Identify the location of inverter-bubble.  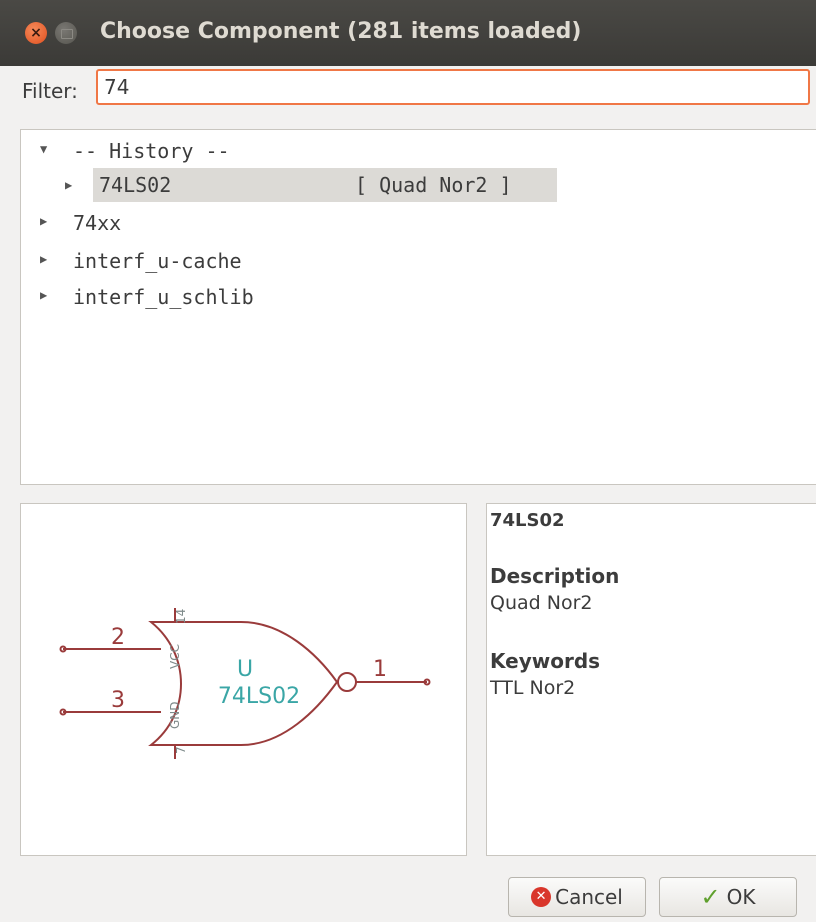
(347, 682).